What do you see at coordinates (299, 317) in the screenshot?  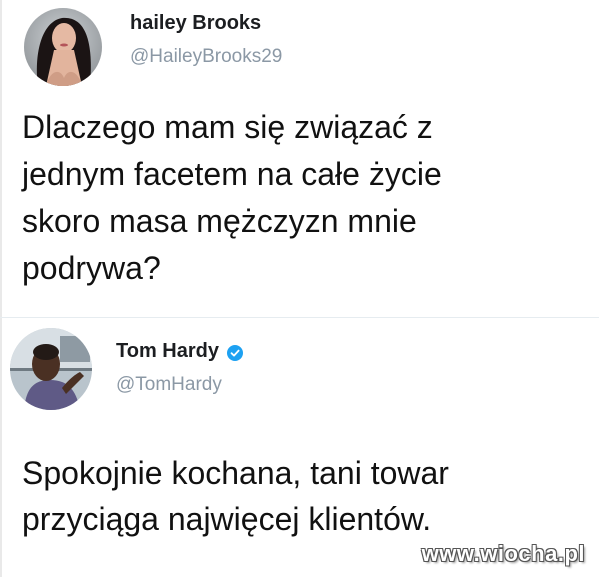 I see `tweet-divider` at bounding box center [299, 317].